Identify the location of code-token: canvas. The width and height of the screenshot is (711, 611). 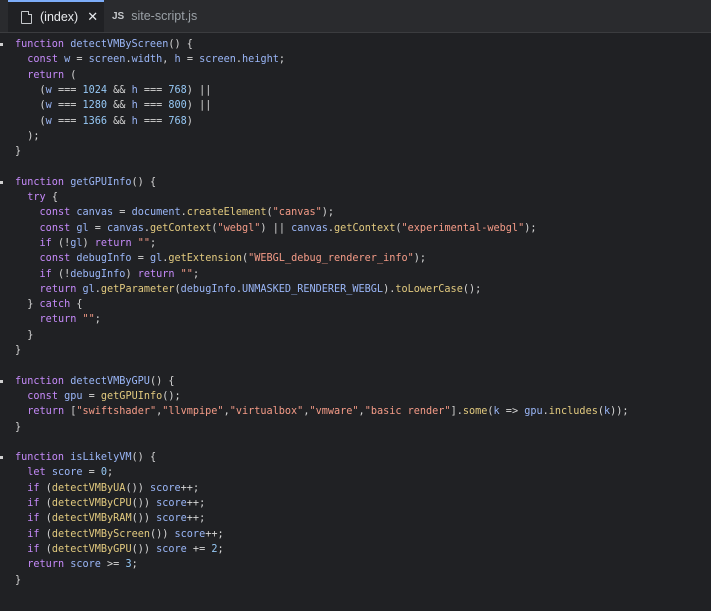
(95, 213).